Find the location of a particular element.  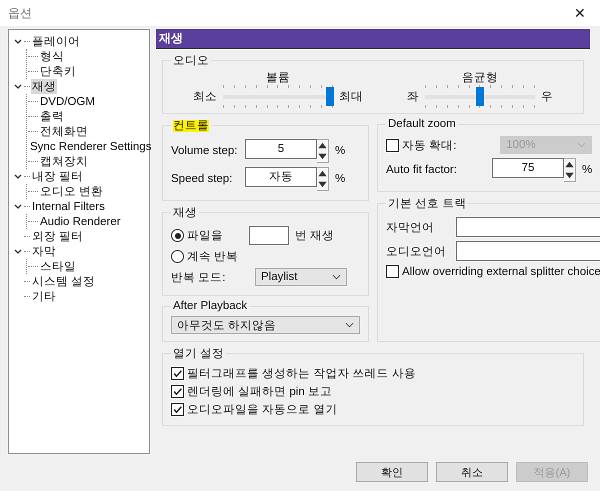

checkbox: 필터그래프를 생성하는 작업자 쓰레드 사용 is located at coordinates (373, 373).